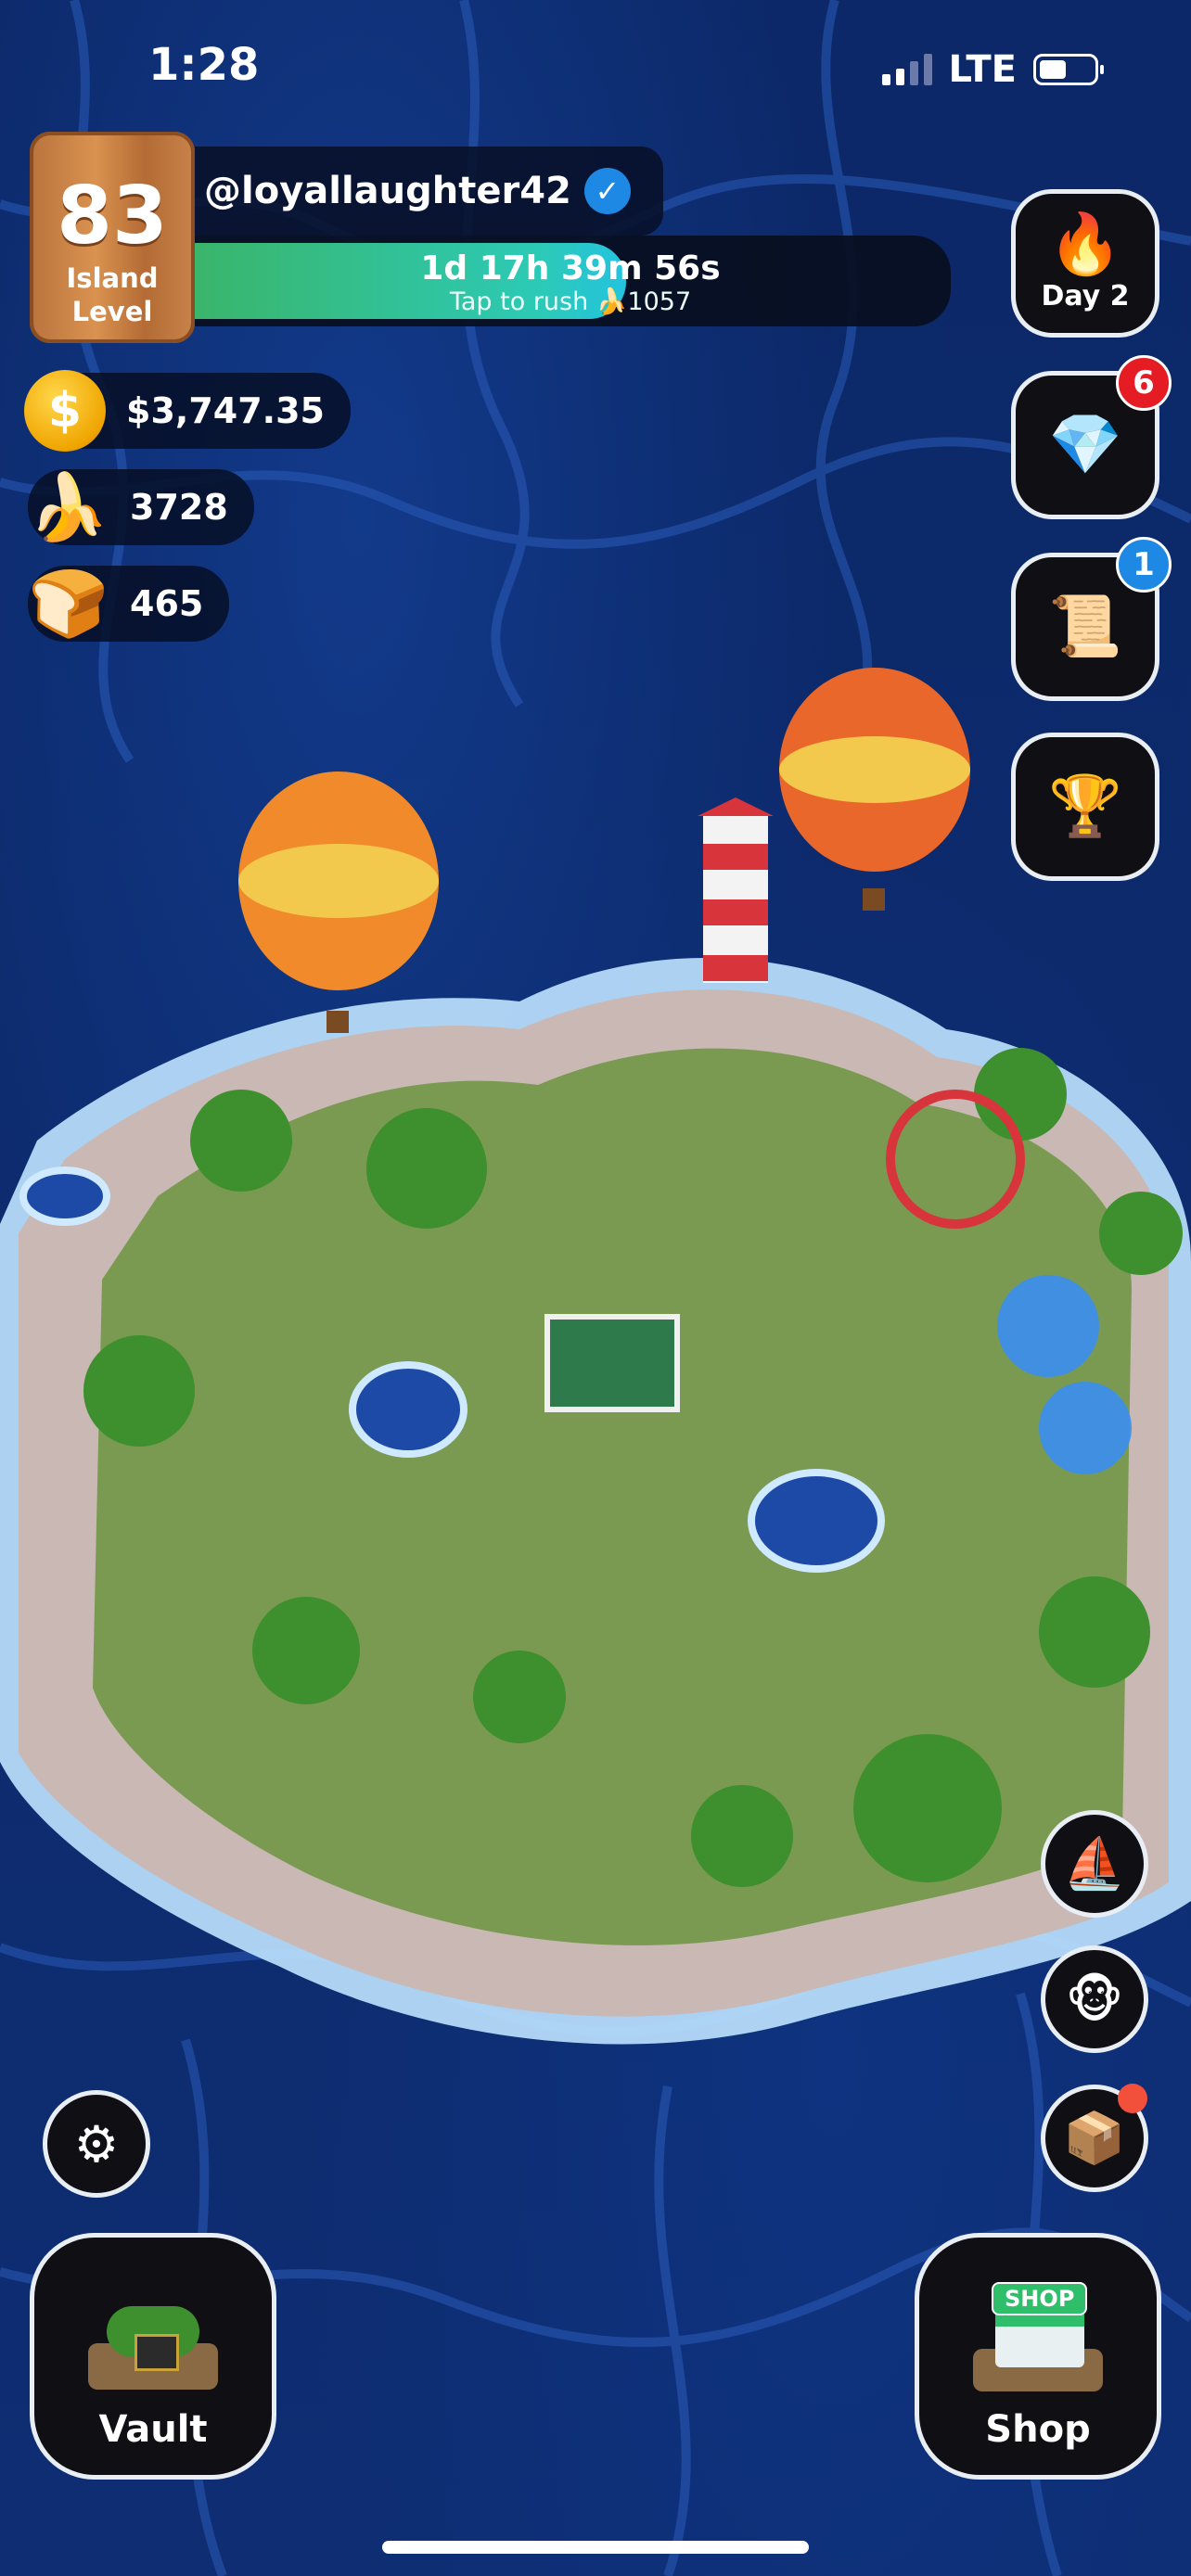 The width and height of the screenshot is (1191, 2576). I want to click on monkey-button: 🐵, so click(1095, 1999).